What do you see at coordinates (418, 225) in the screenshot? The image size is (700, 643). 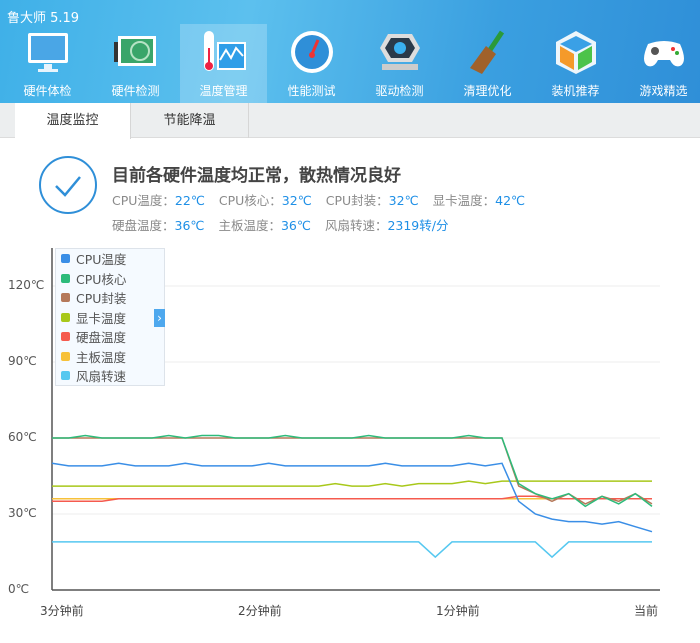 I see `fan-speed-value: 2319转/分` at bounding box center [418, 225].